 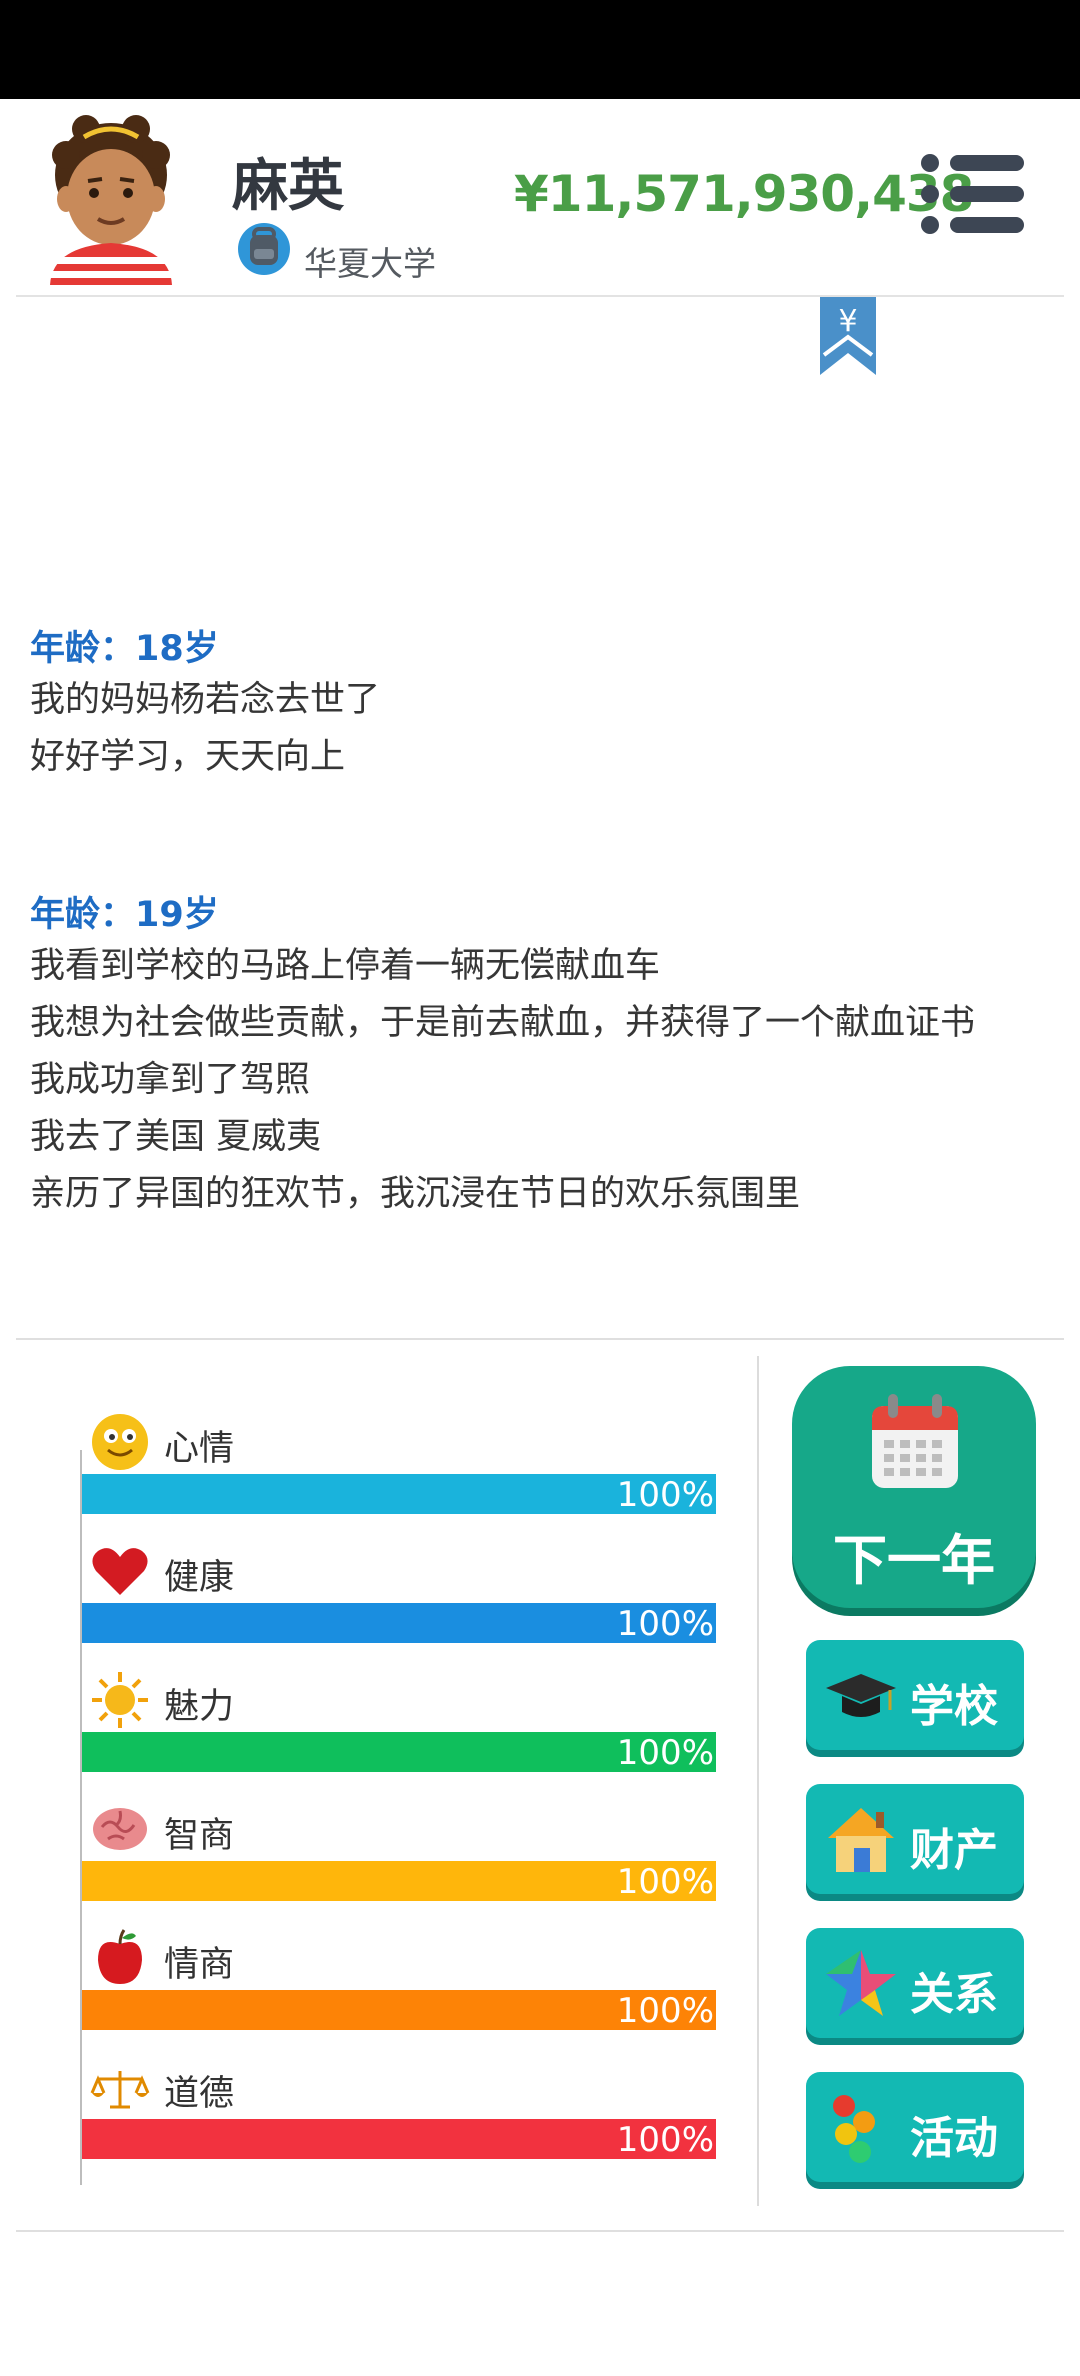 What do you see at coordinates (120, 1956) in the screenshot?
I see `apple-icon` at bounding box center [120, 1956].